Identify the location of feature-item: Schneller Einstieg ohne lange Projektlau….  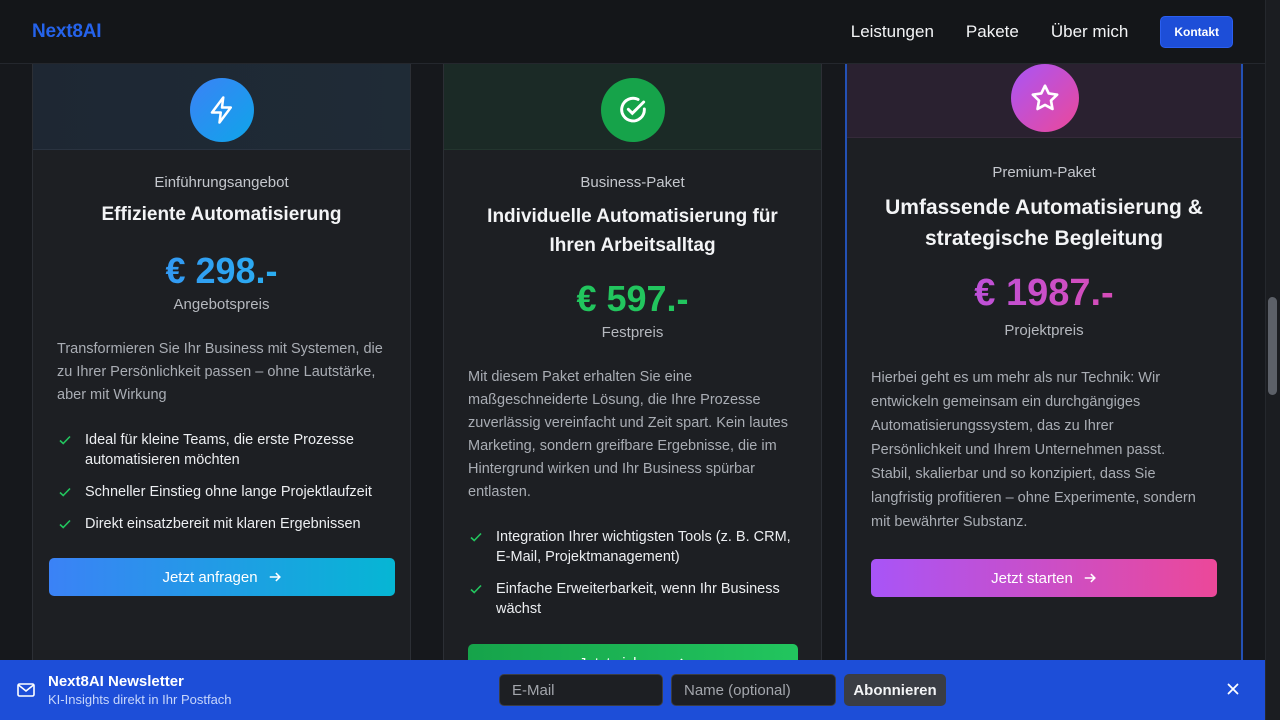
(223, 492).